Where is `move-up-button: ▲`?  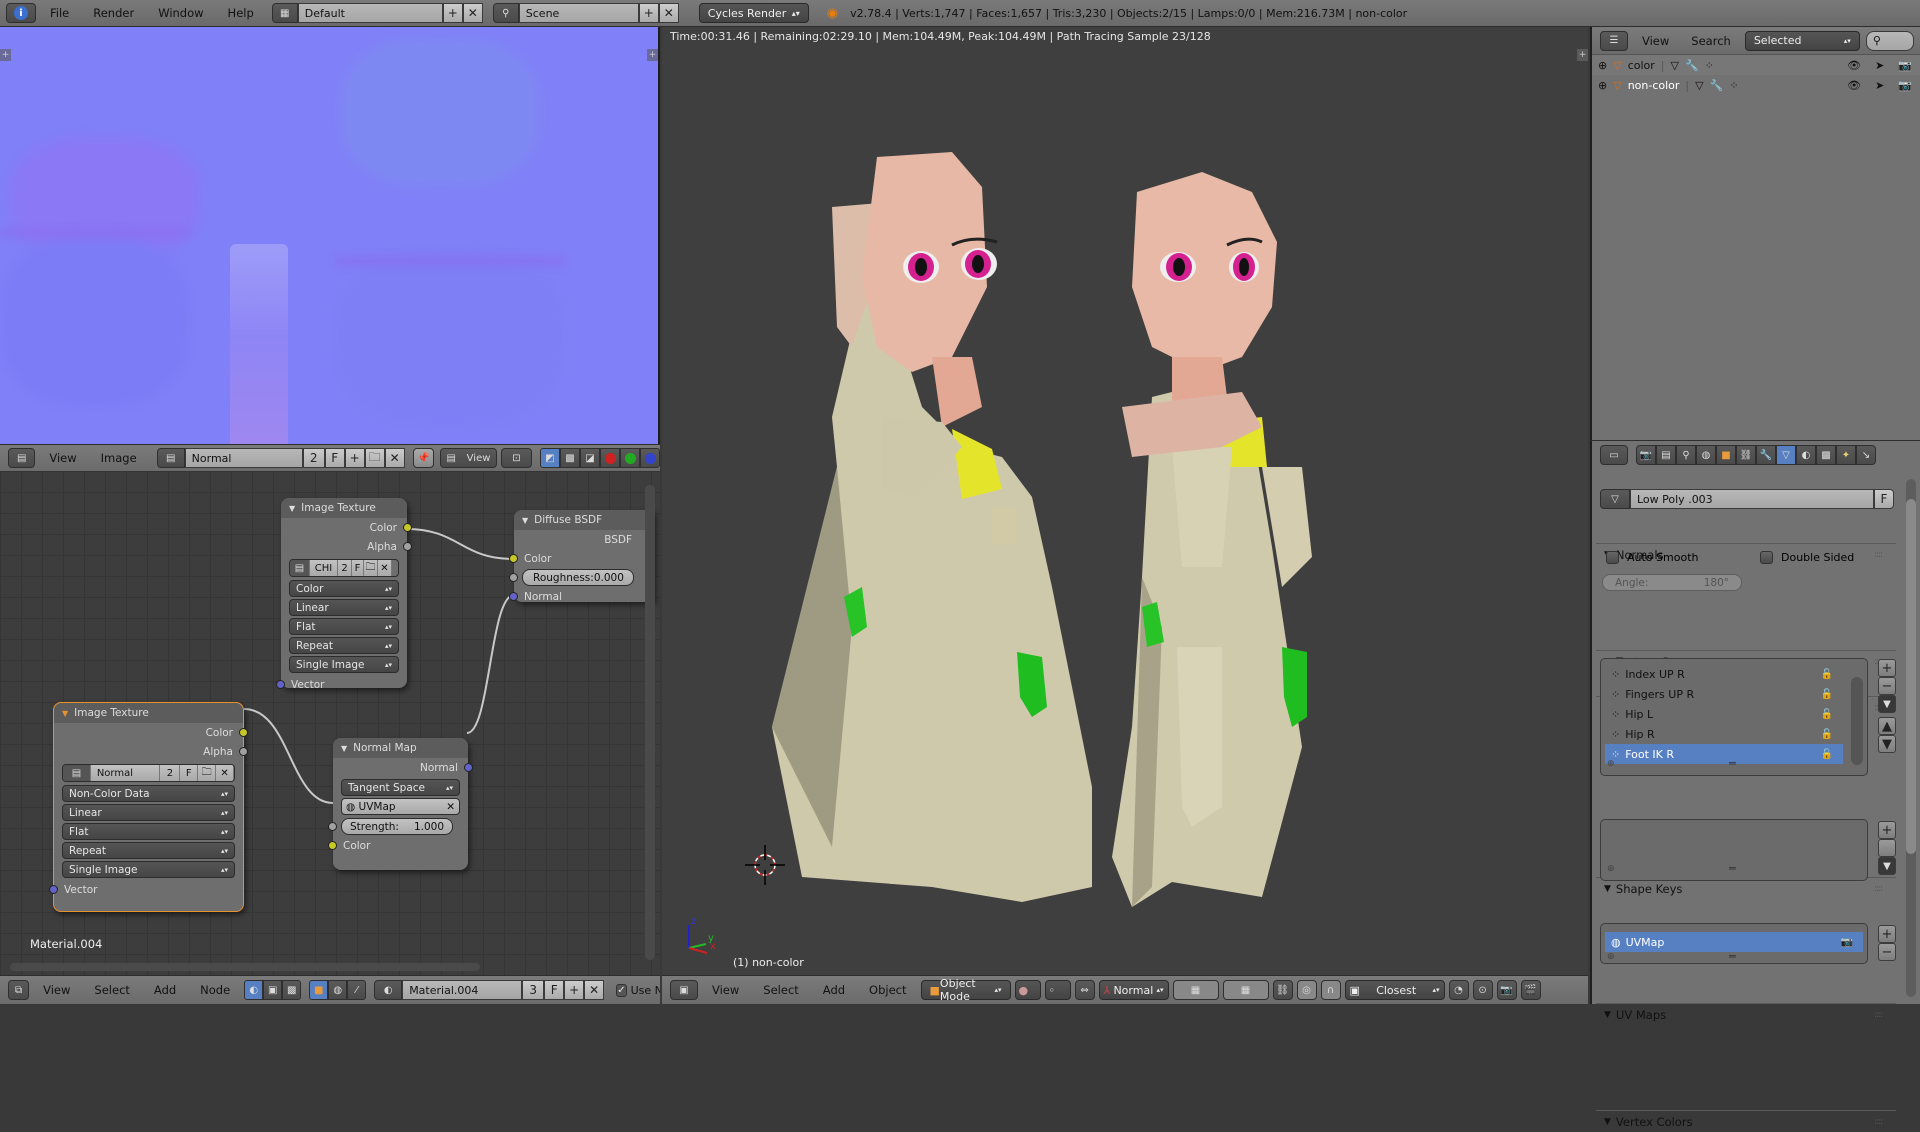
move-up-button: ▲ is located at coordinates (1887, 726).